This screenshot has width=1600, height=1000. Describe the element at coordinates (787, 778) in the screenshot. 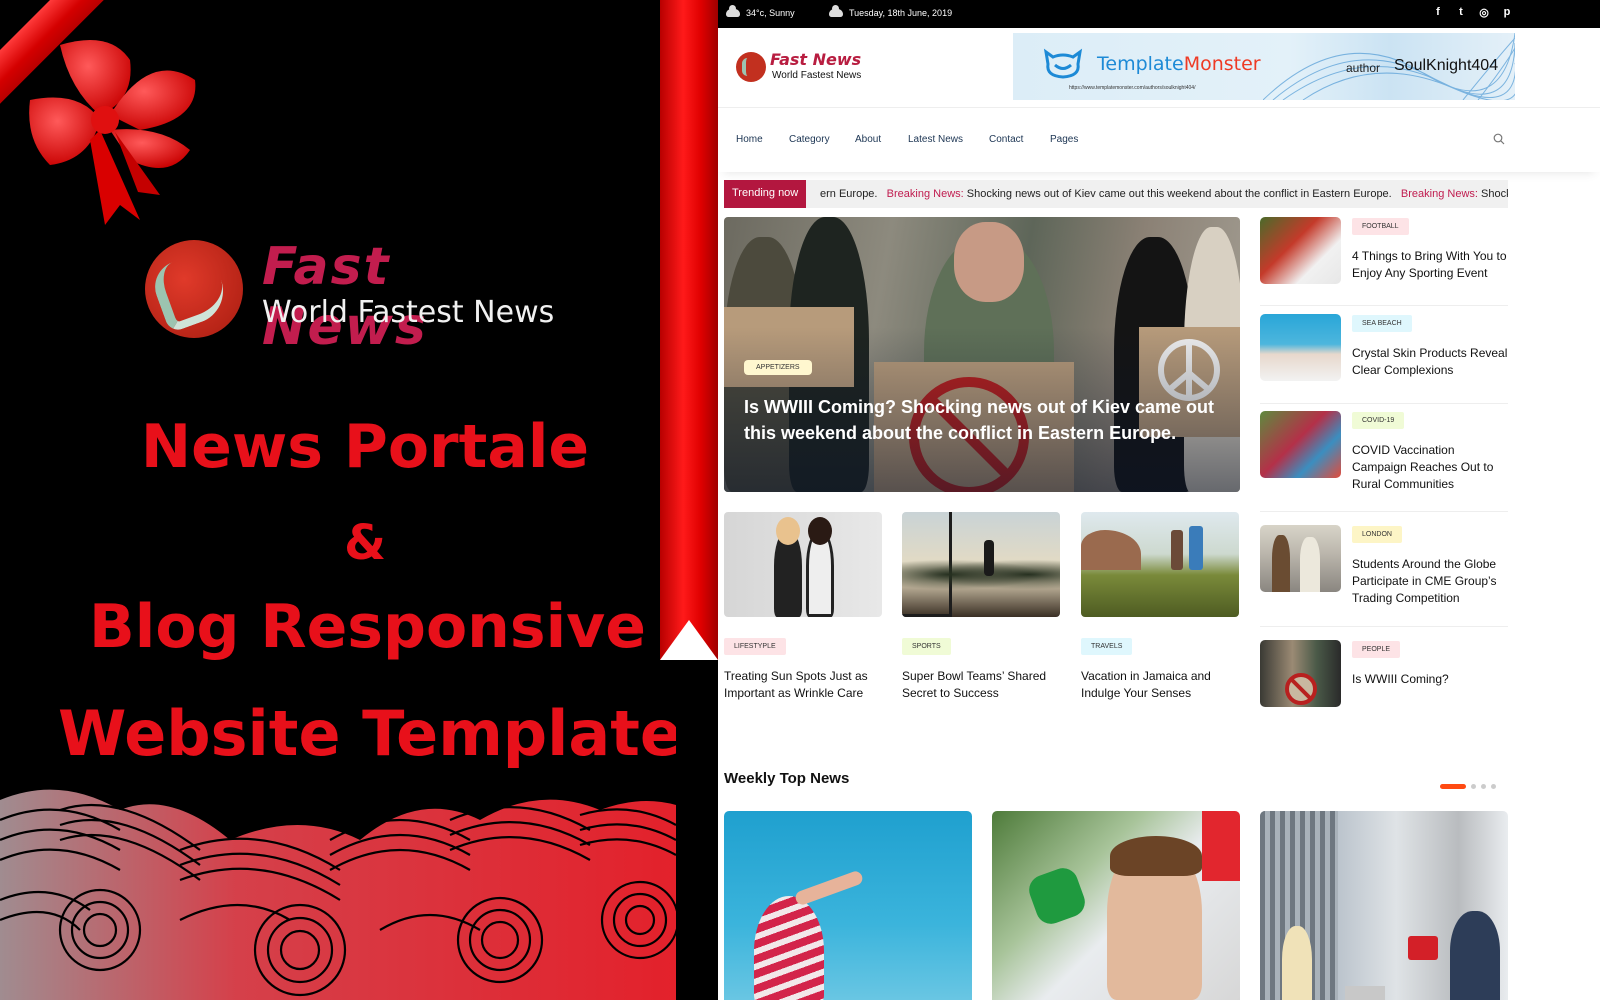

I see `weekly-top-news-heading: Weekly Top News` at that location.